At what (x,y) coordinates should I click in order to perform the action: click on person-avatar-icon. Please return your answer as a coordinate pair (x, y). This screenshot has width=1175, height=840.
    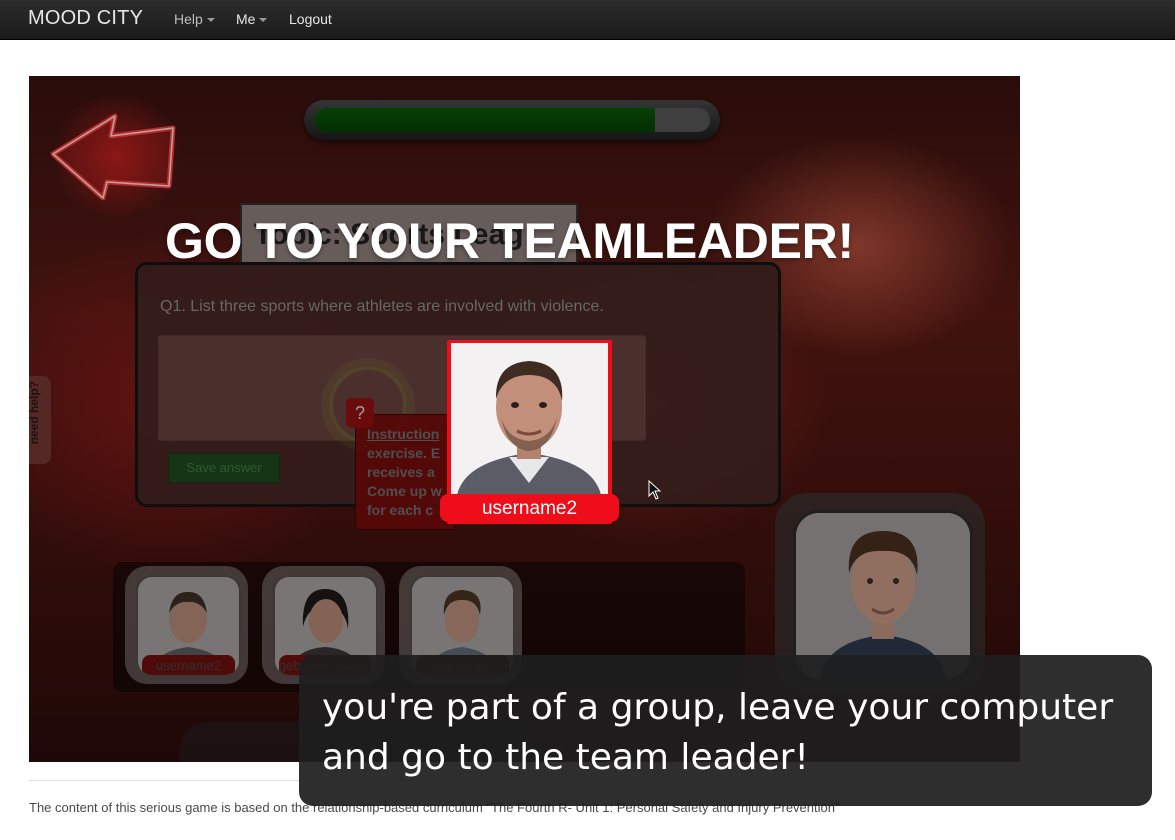
    Looking at the image, I should click on (529, 419).